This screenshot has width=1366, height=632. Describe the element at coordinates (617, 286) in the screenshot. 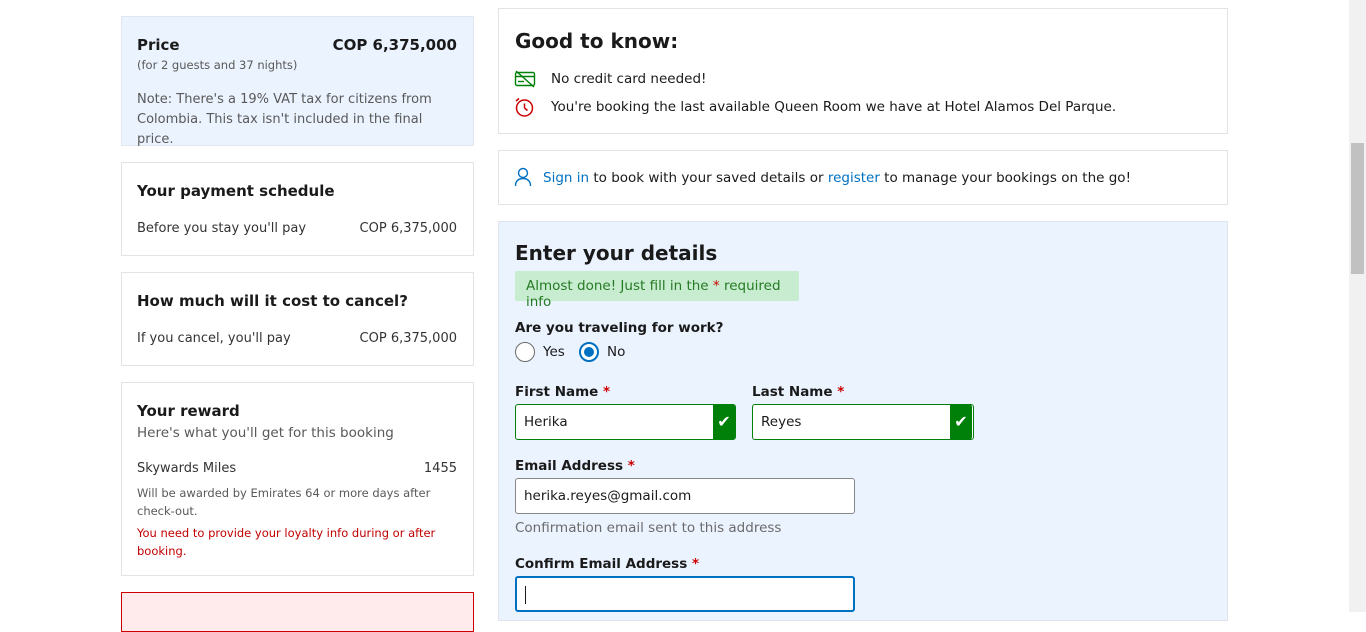

I see `banner-text-prefix: Almost done! Just fill in the` at that location.